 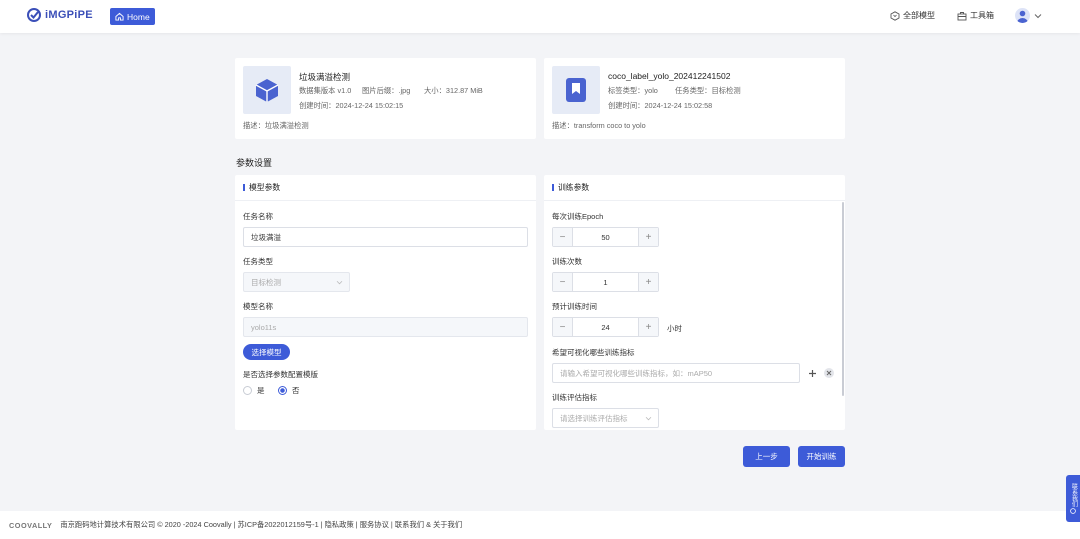 What do you see at coordinates (660, 105) in the screenshot?
I see `label-created: 创建时间：2024-12-24 15:02:58` at bounding box center [660, 105].